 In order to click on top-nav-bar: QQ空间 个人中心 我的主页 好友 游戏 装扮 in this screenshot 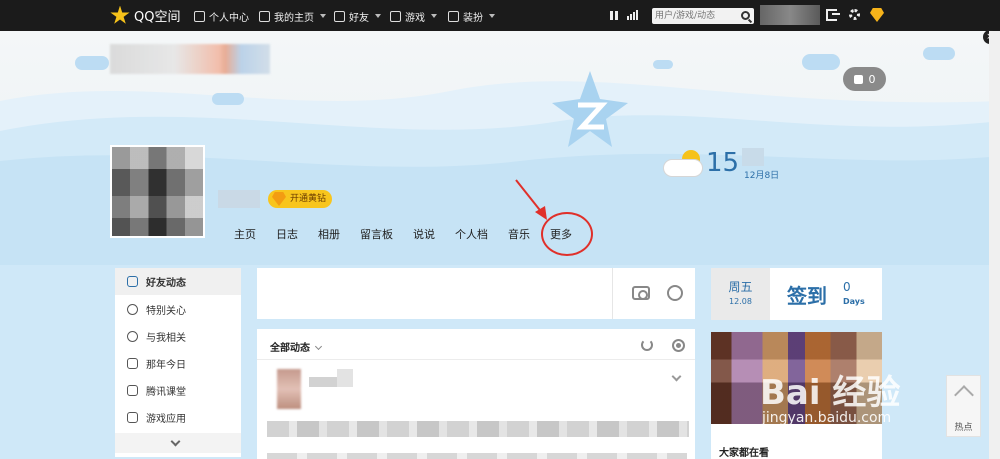, I will do `click(500, 15)`.